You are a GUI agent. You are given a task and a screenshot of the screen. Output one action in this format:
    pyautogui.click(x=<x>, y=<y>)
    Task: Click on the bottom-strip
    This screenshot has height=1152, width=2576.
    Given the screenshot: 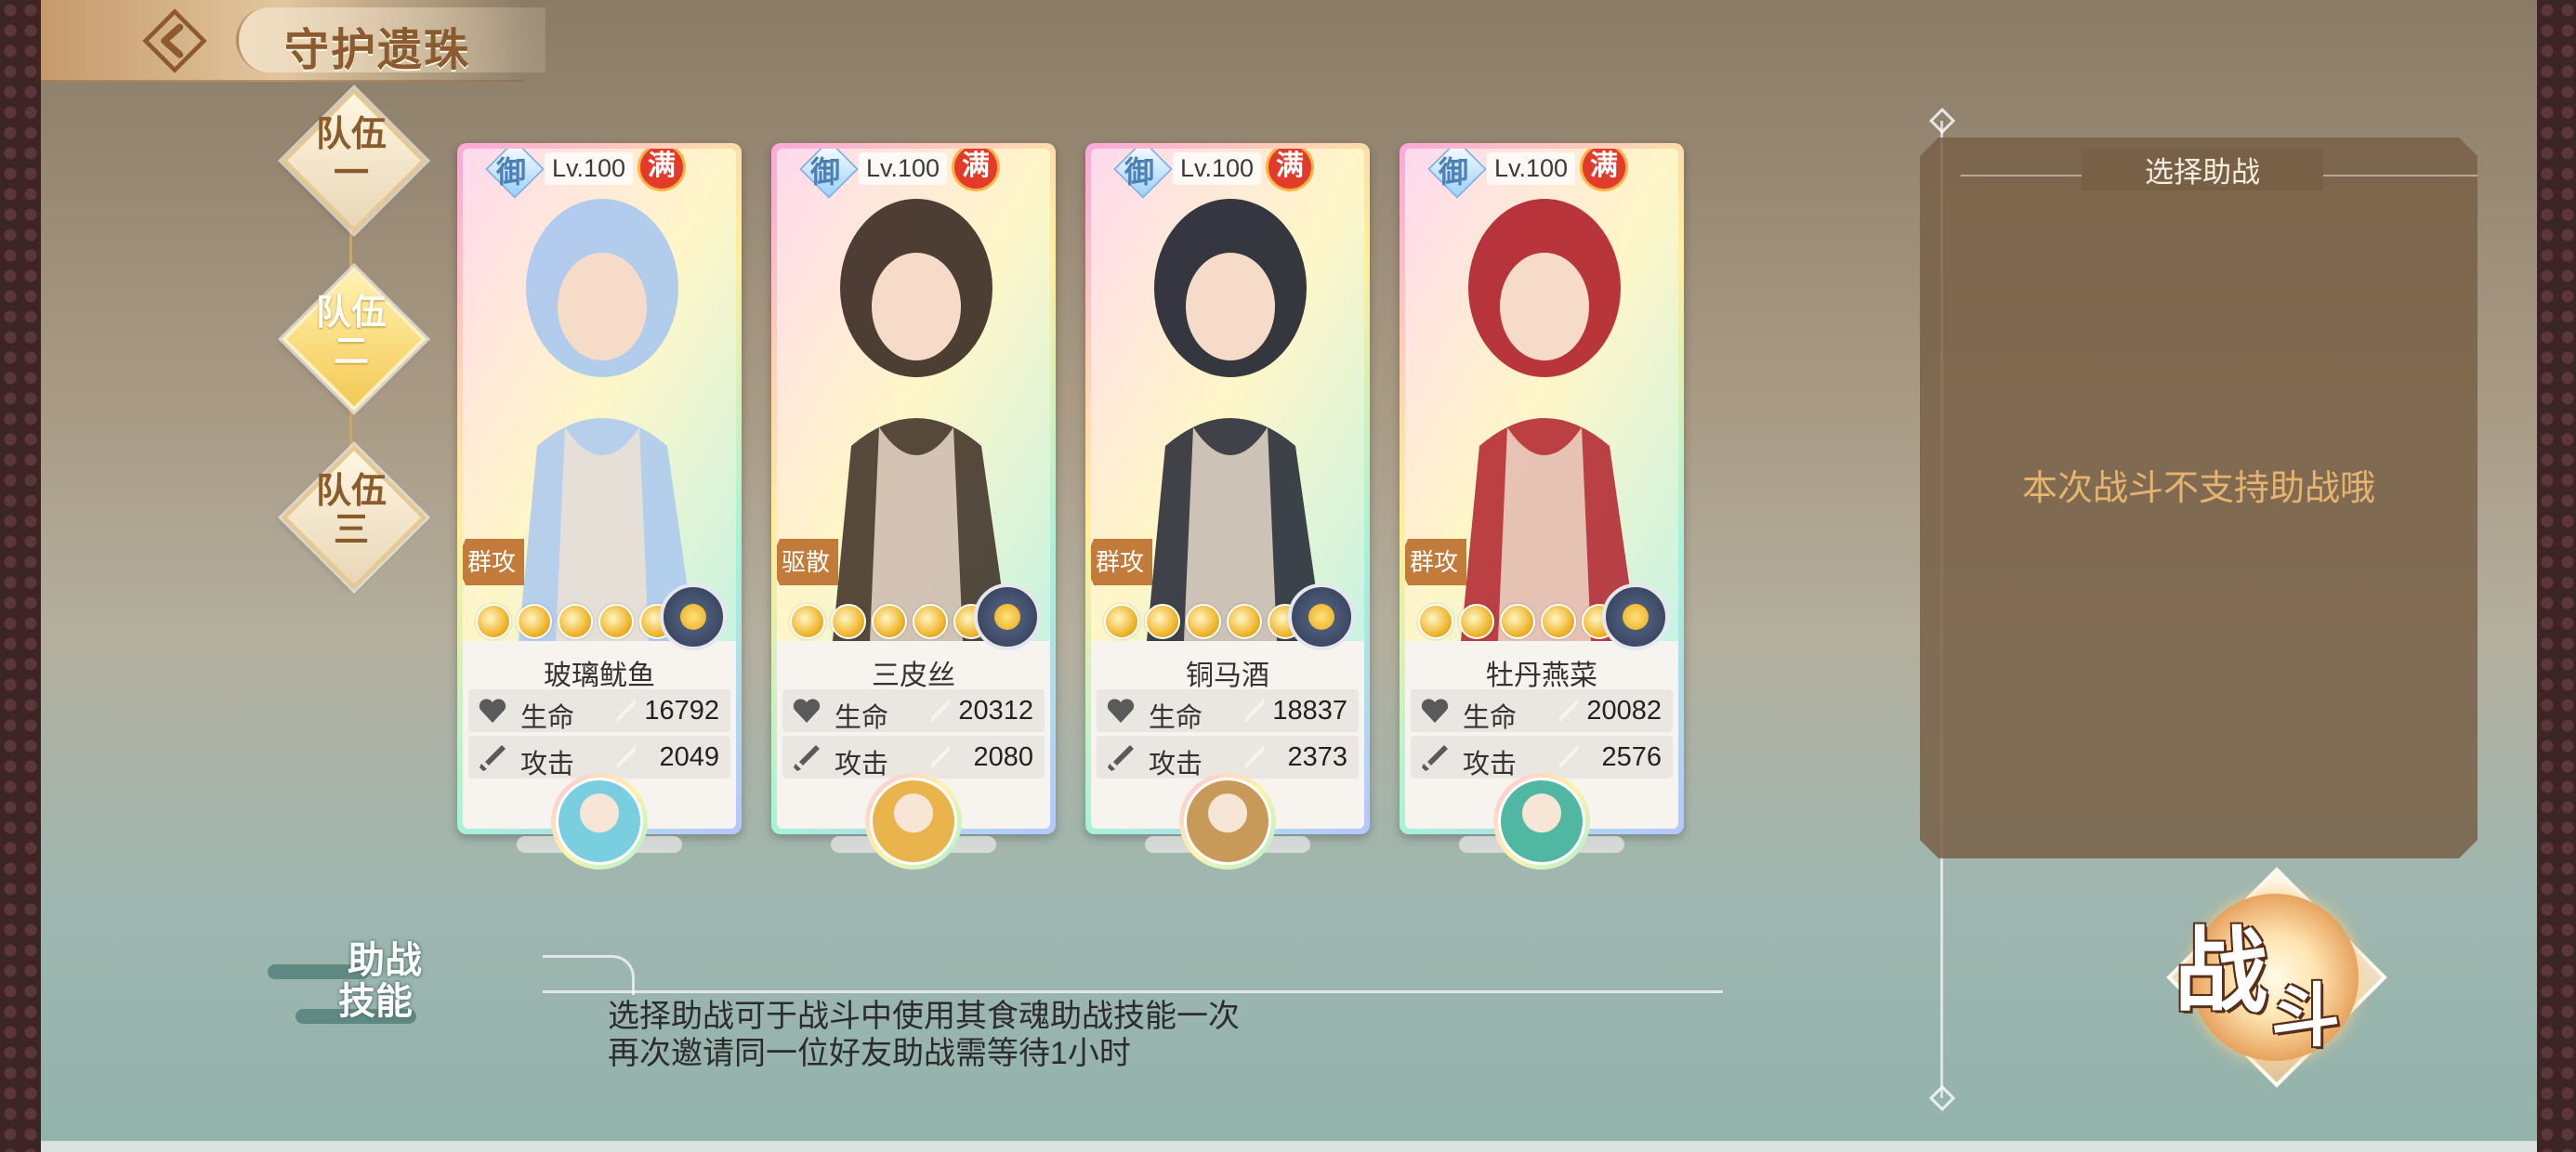 What is the action you would take?
    pyautogui.click(x=1289, y=1146)
    